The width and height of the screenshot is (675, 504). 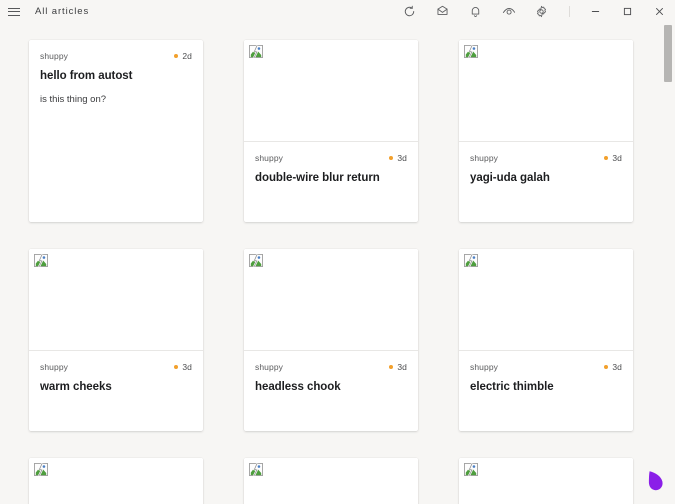 What do you see at coordinates (337, 11) in the screenshot?
I see `titlebar: All articles` at bounding box center [337, 11].